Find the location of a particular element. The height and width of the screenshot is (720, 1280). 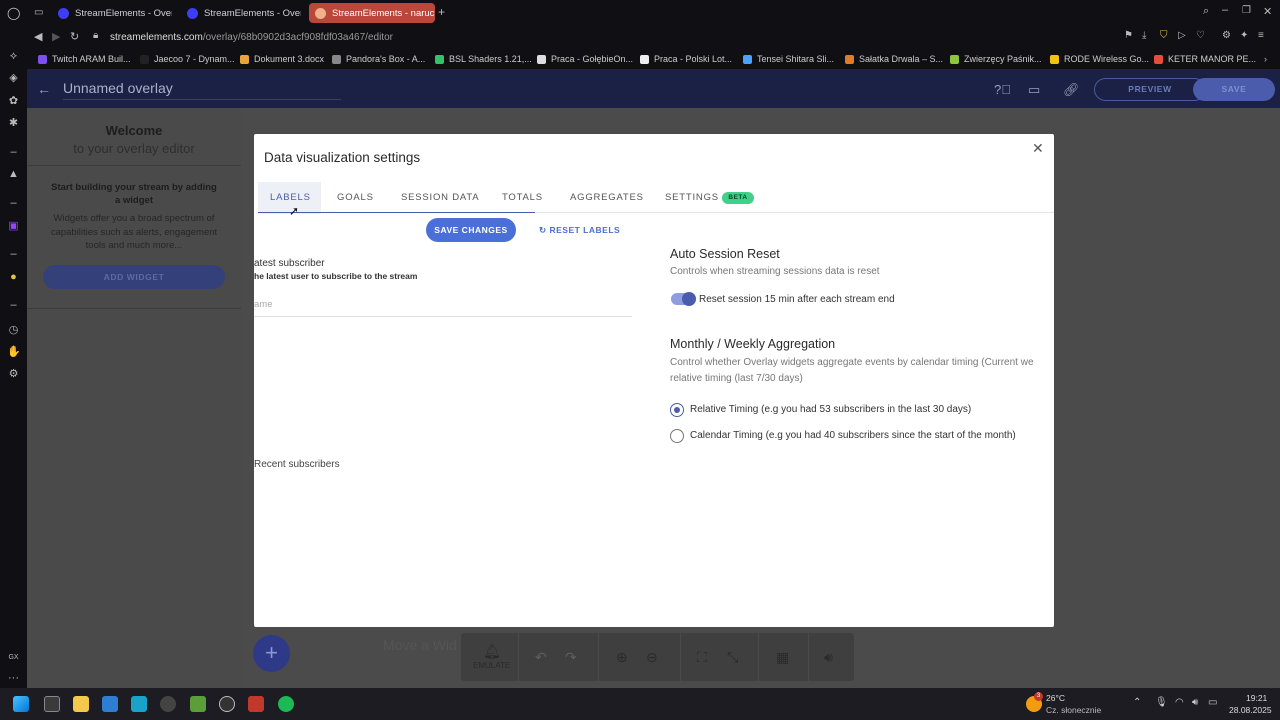

minecraft-icon is located at coordinates (198, 704).